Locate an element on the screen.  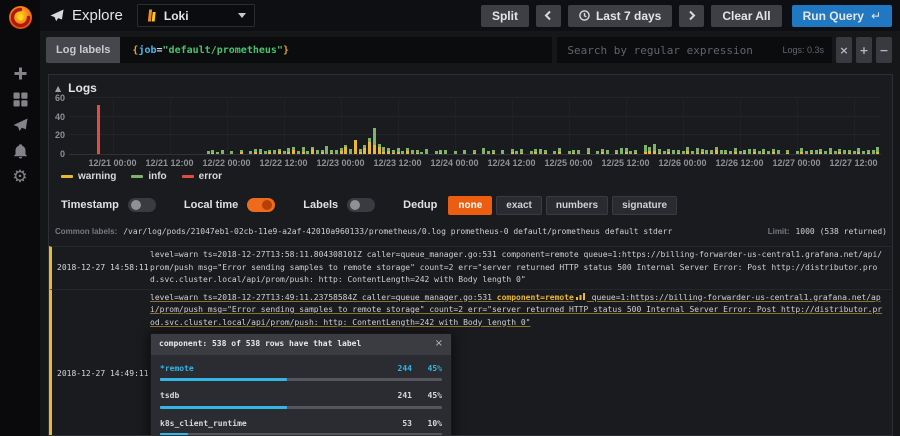
explore-icon is located at coordinates (20, 125).